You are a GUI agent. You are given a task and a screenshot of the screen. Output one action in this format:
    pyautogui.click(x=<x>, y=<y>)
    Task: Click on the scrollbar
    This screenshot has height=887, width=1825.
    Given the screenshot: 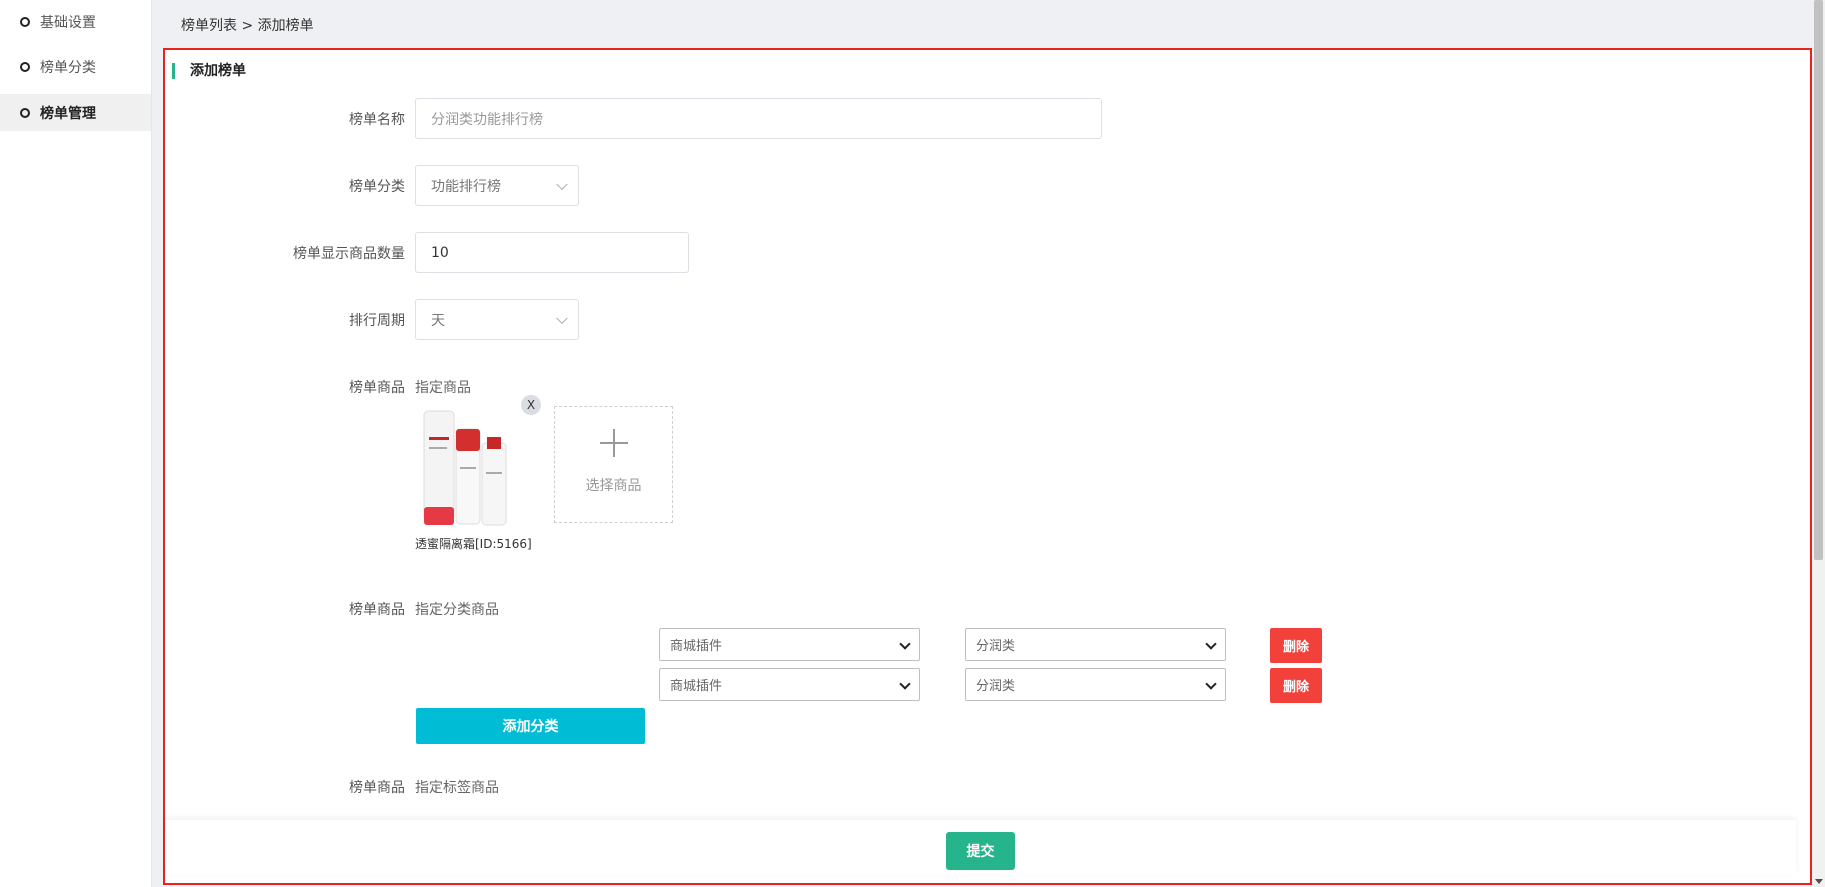 What is the action you would take?
    pyautogui.click(x=1818, y=443)
    